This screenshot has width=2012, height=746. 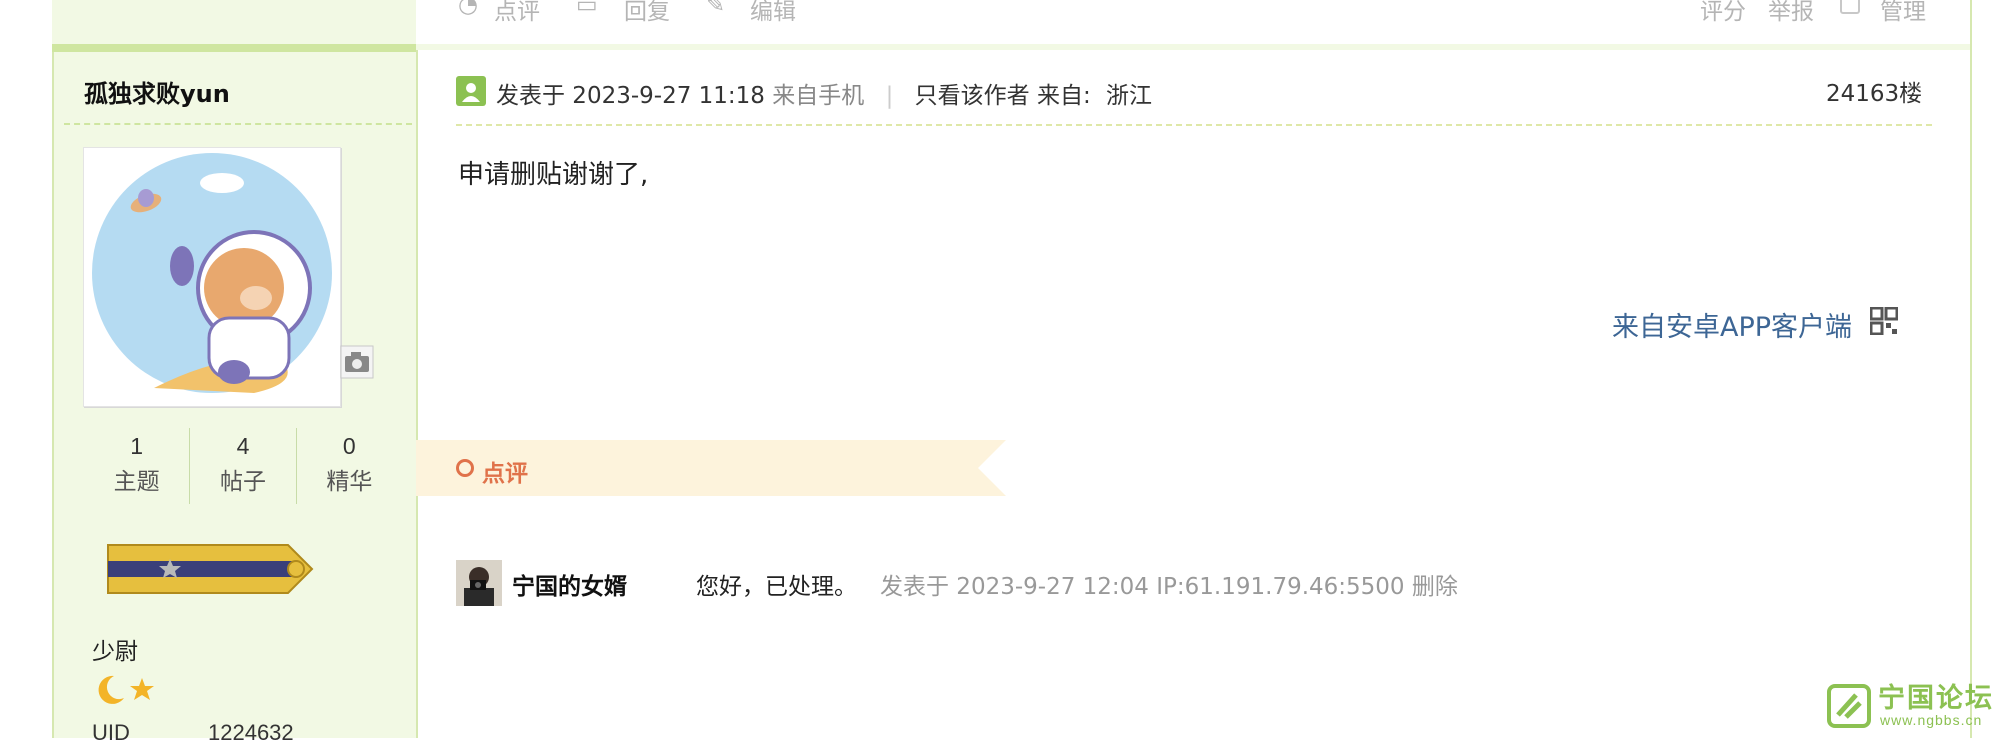 What do you see at coordinates (1142, 587) in the screenshot?
I see `comment-date-ip: 发表于 2023-9-27 12:04 IP:61.191.79.46:5500` at bounding box center [1142, 587].